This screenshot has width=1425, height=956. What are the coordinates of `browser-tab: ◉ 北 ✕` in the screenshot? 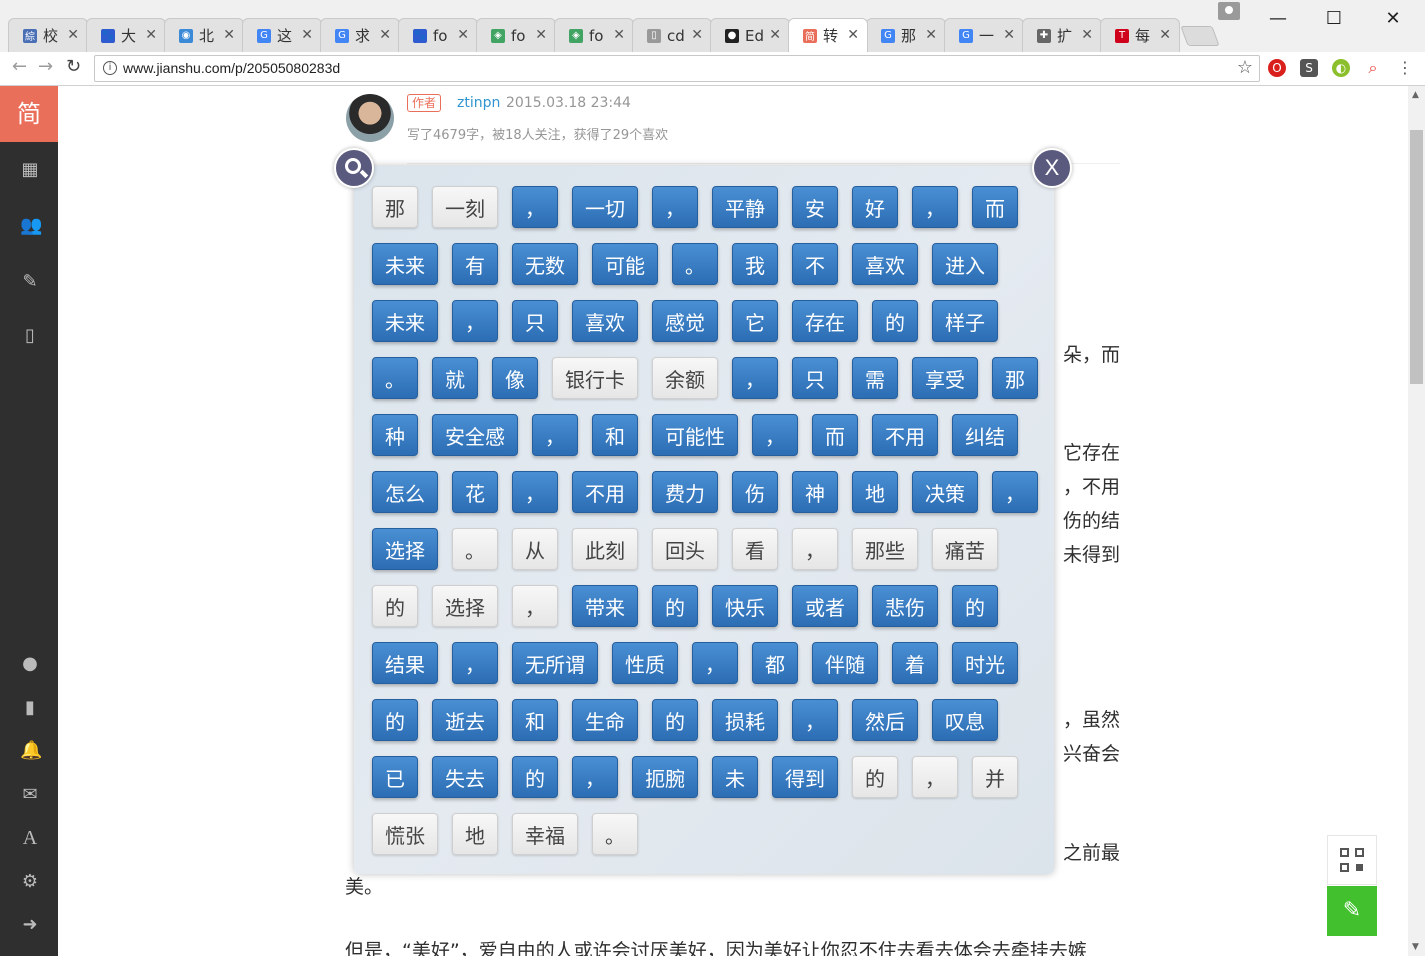 It's located at (204, 35).